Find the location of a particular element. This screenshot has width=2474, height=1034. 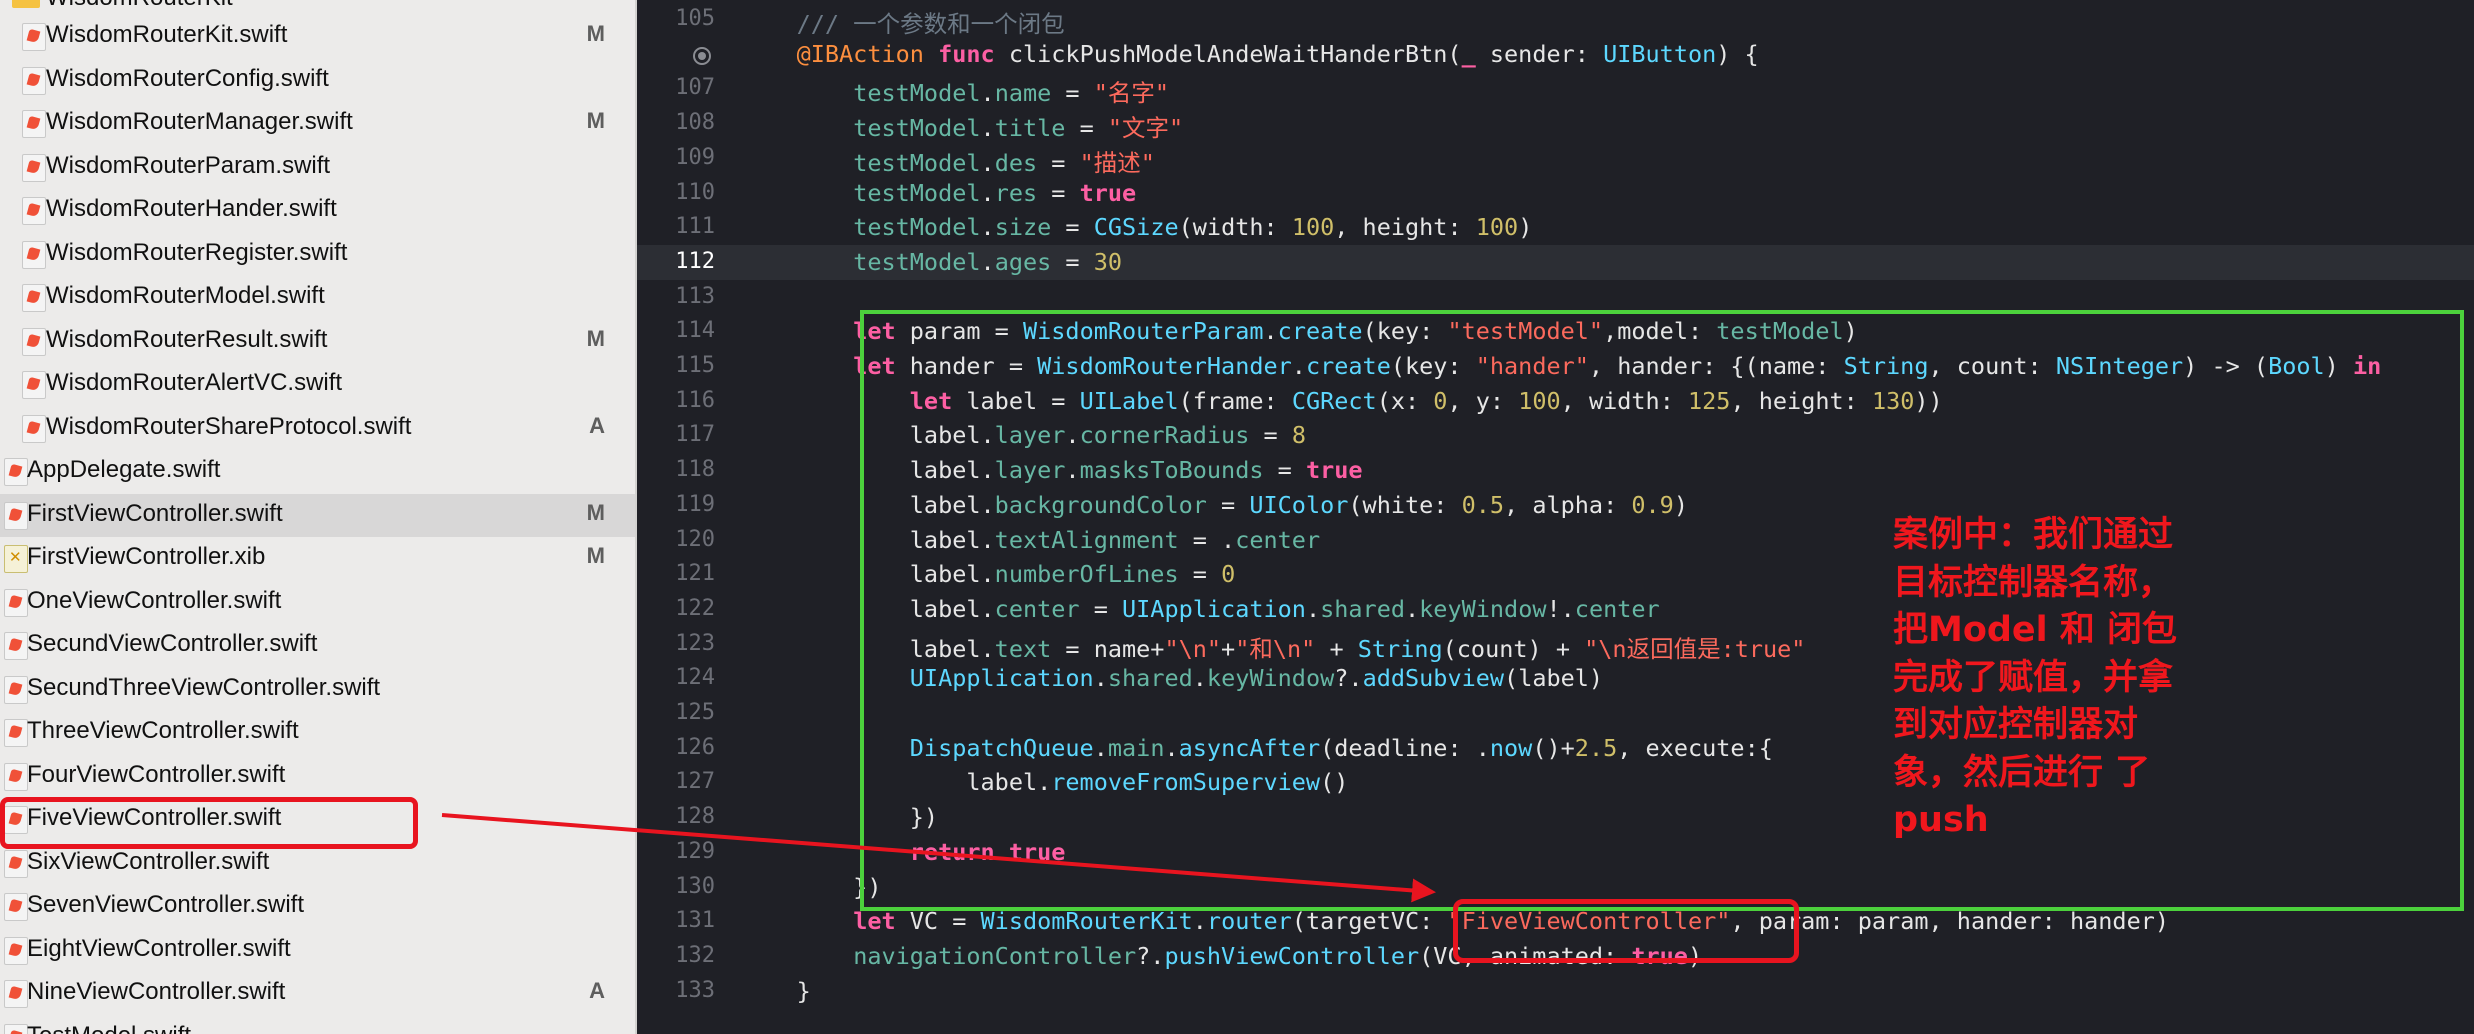

line-number: 112 is located at coordinates (695, 261).